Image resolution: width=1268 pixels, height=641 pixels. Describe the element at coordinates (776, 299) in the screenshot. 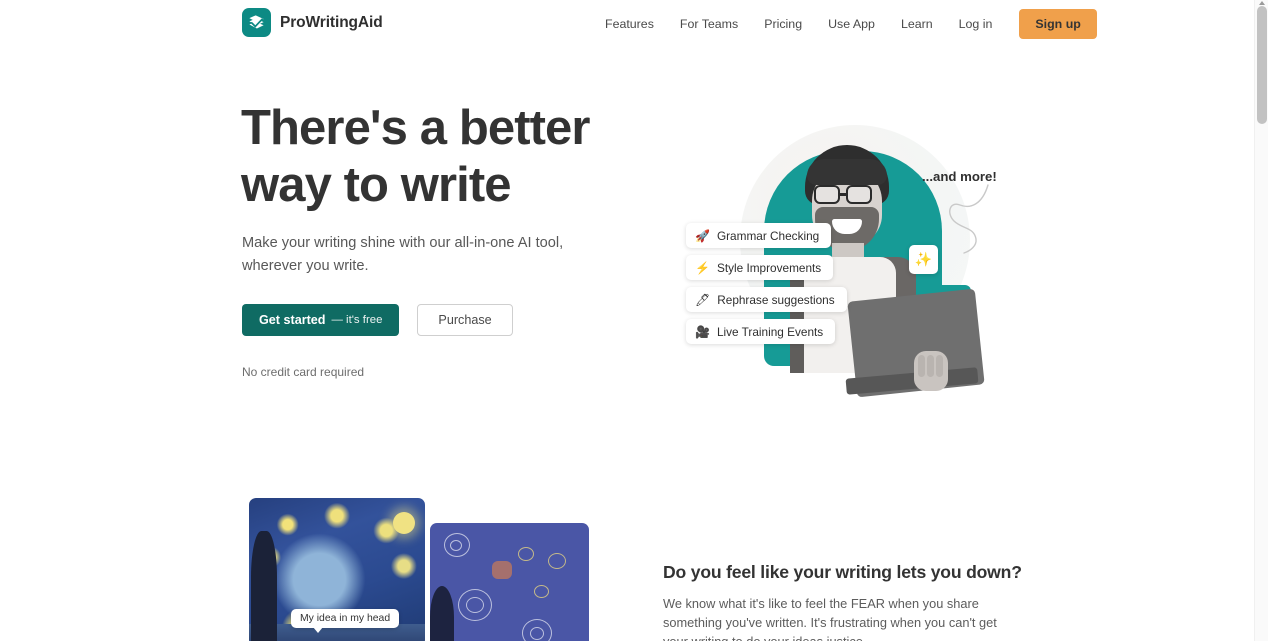

I see `feature-pill-label: Rephrase suggestions` at that location.